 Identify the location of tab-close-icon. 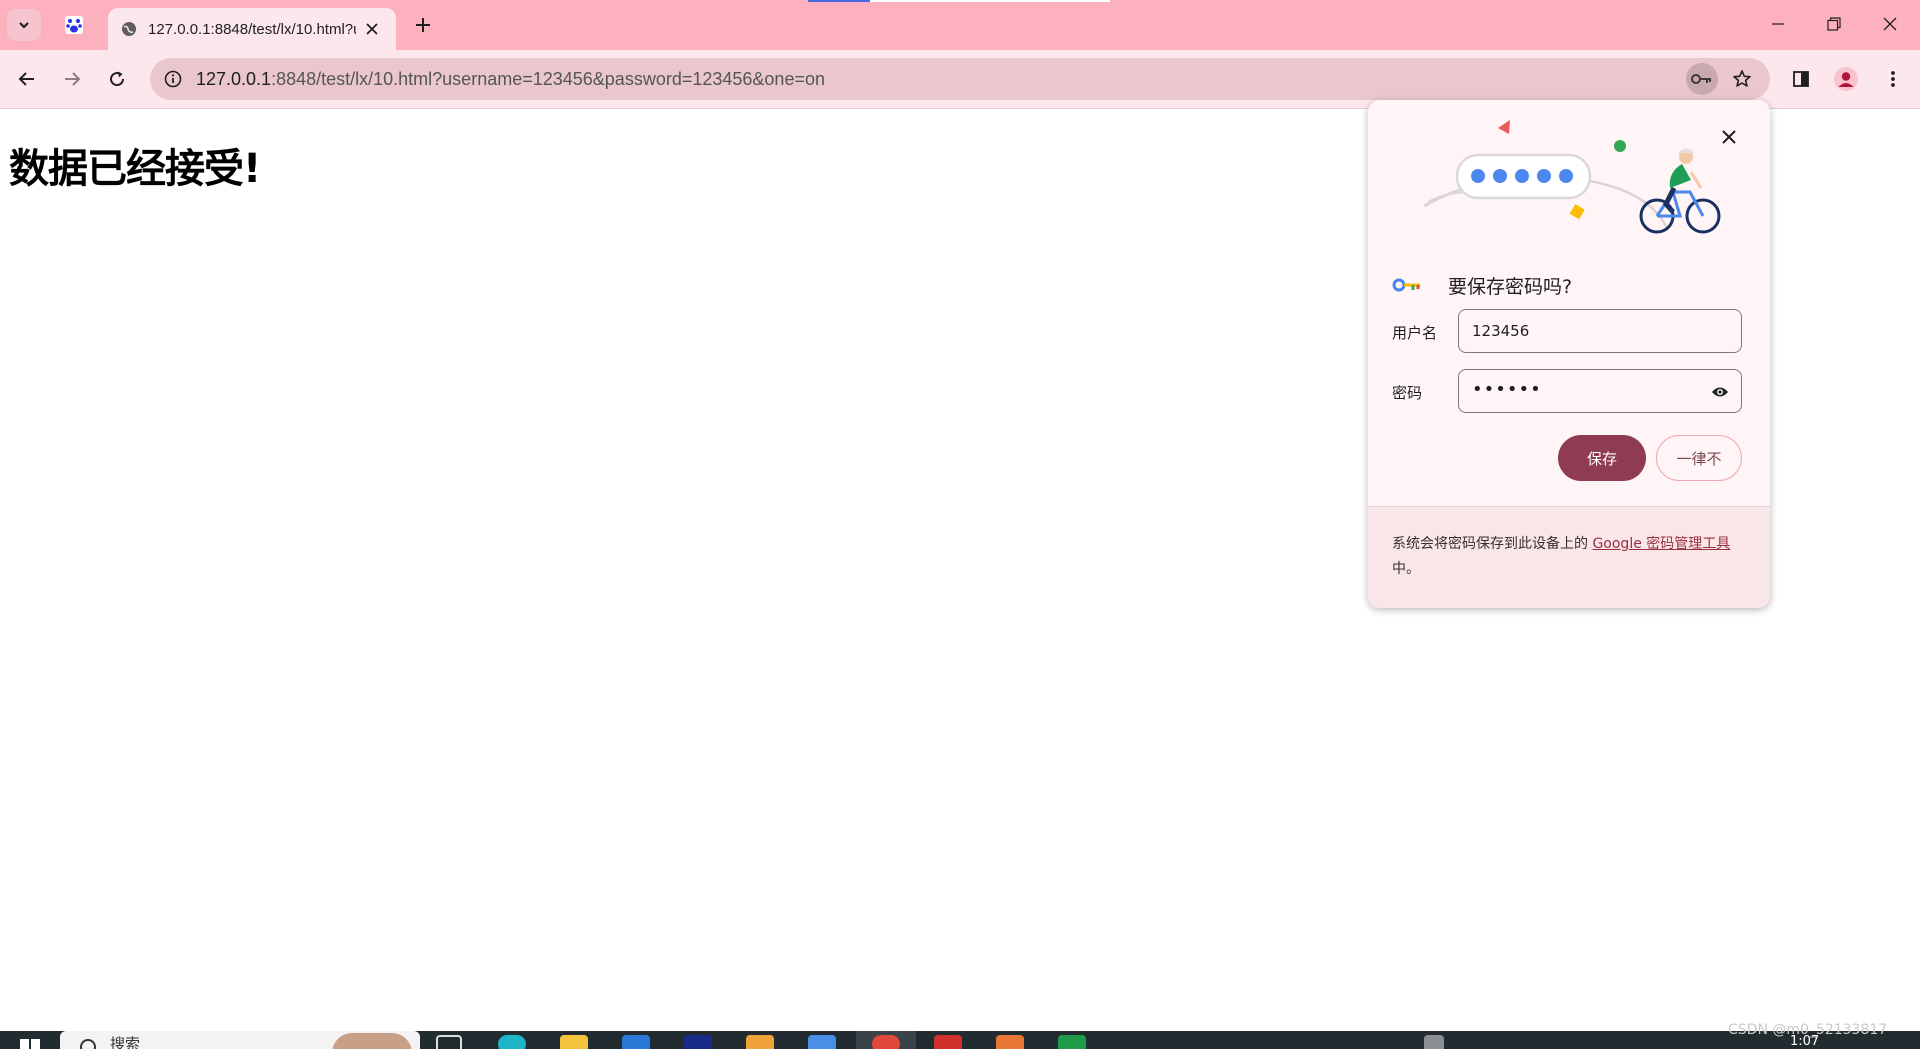
(372, 29).